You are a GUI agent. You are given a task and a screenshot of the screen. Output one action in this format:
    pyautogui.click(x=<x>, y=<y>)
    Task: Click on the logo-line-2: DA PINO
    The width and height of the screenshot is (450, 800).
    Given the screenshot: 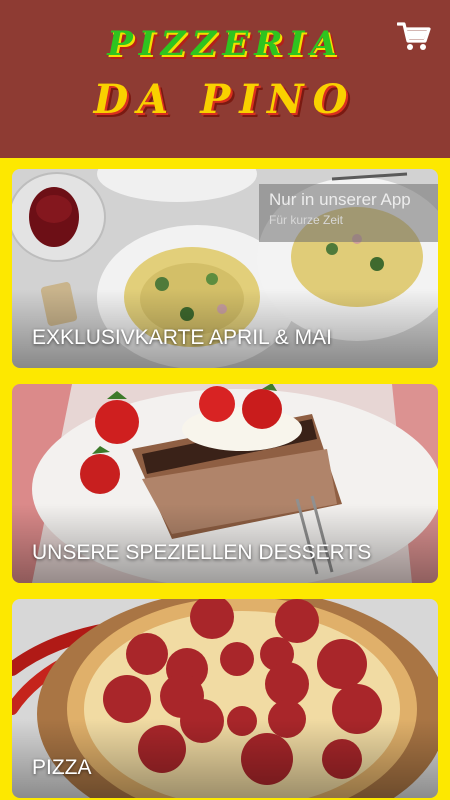 What is the action you would take?
    pyautogui.click(x=225, y=99)
    